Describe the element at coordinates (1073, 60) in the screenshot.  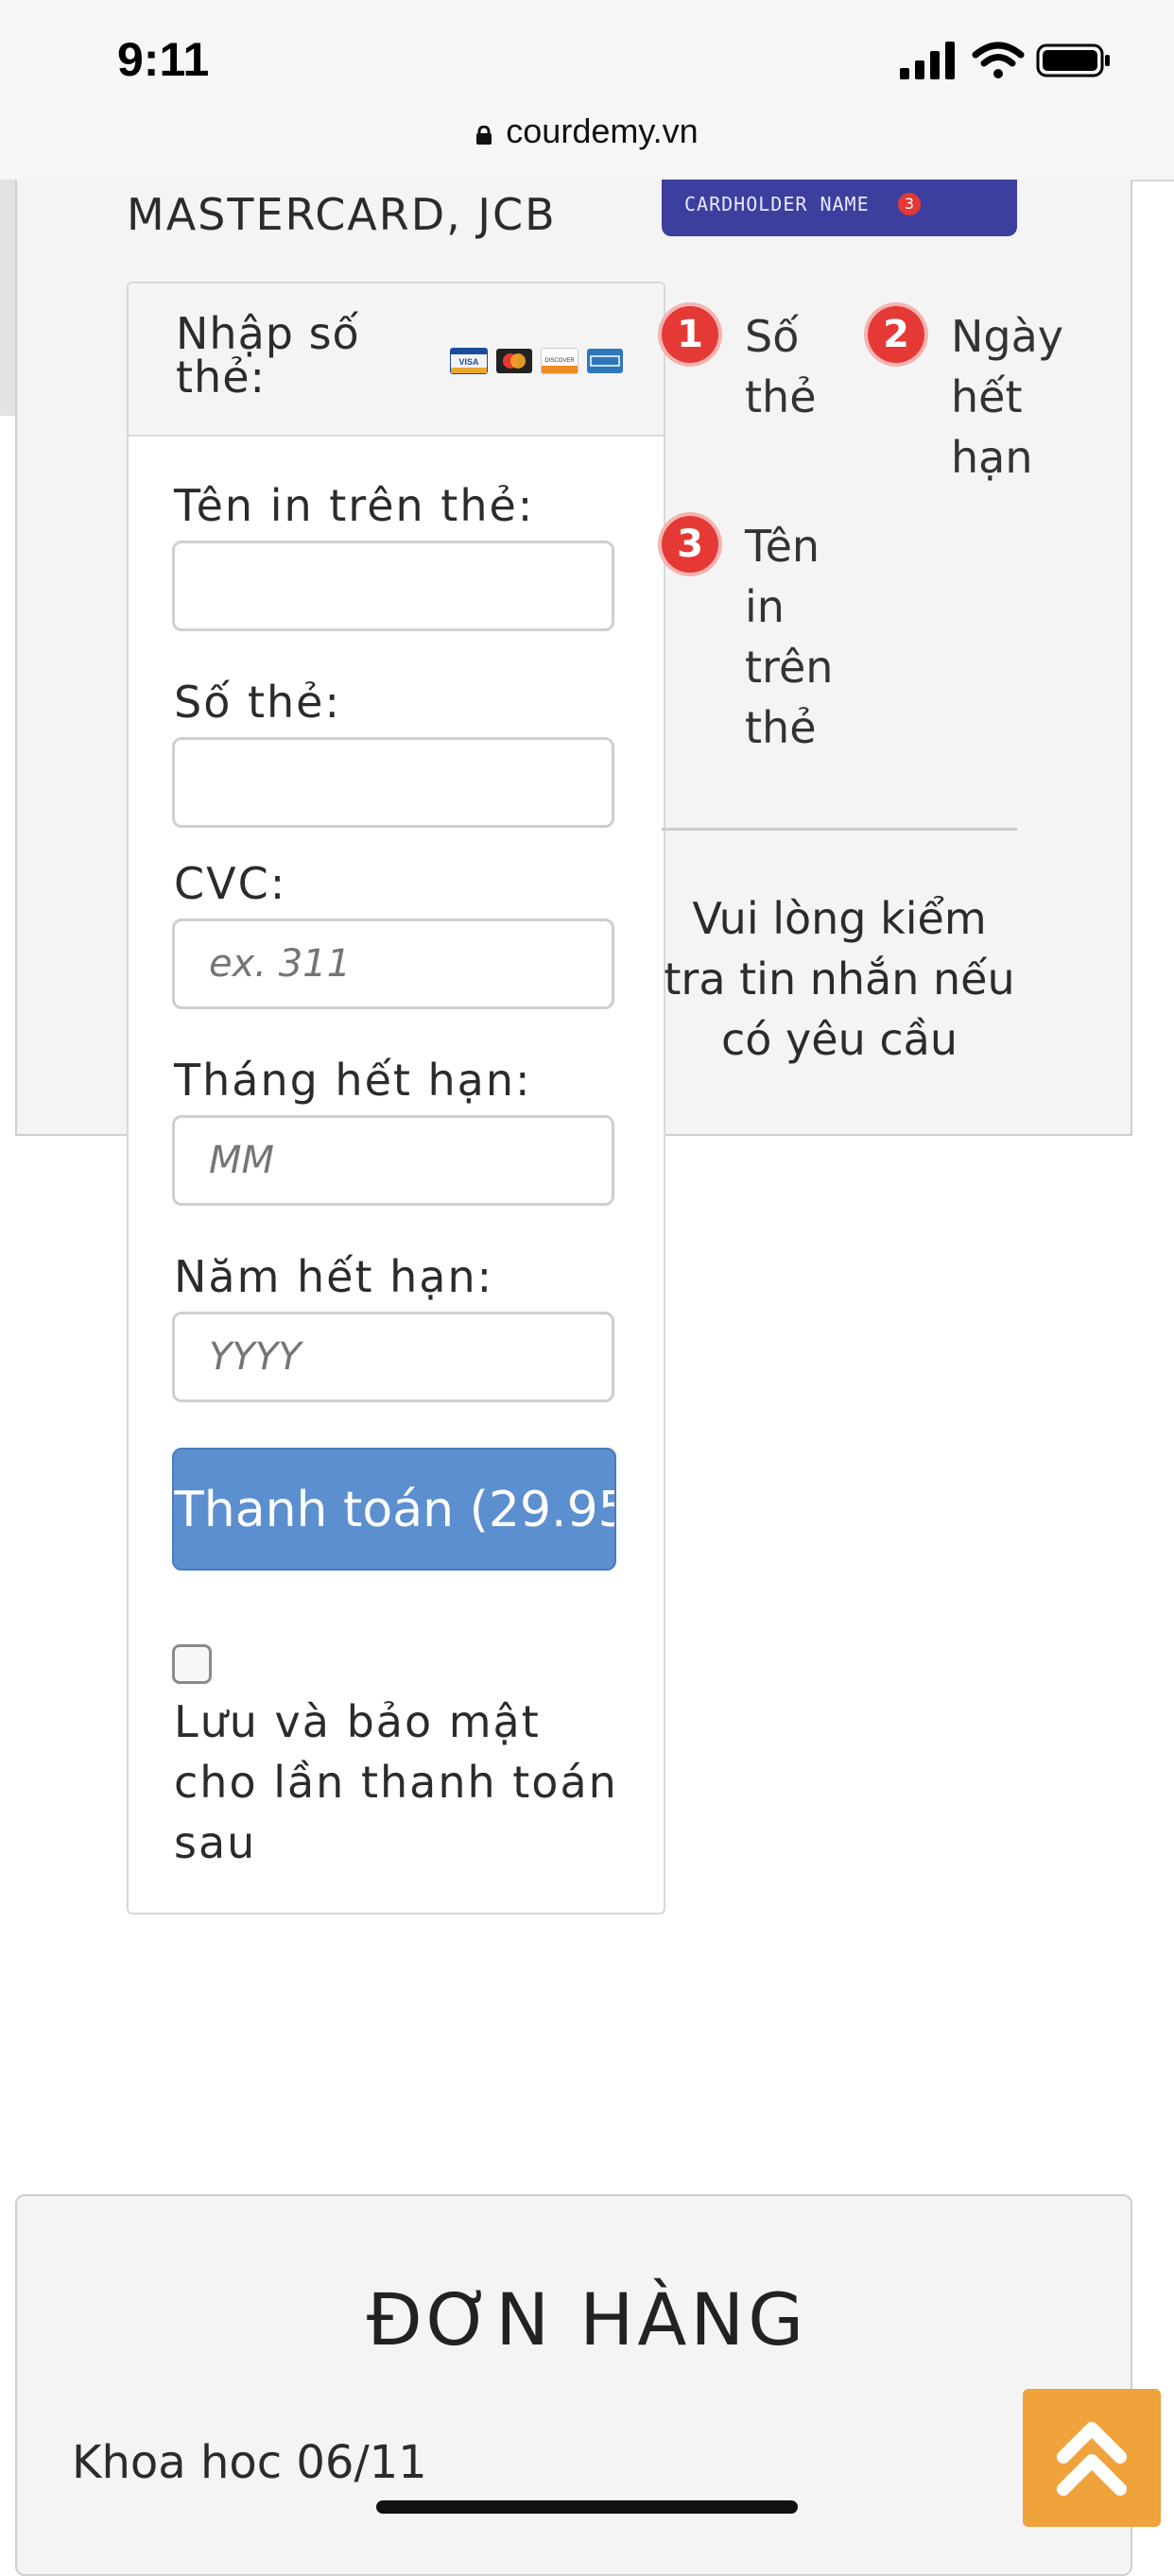
I see `battery-icon` at that location.